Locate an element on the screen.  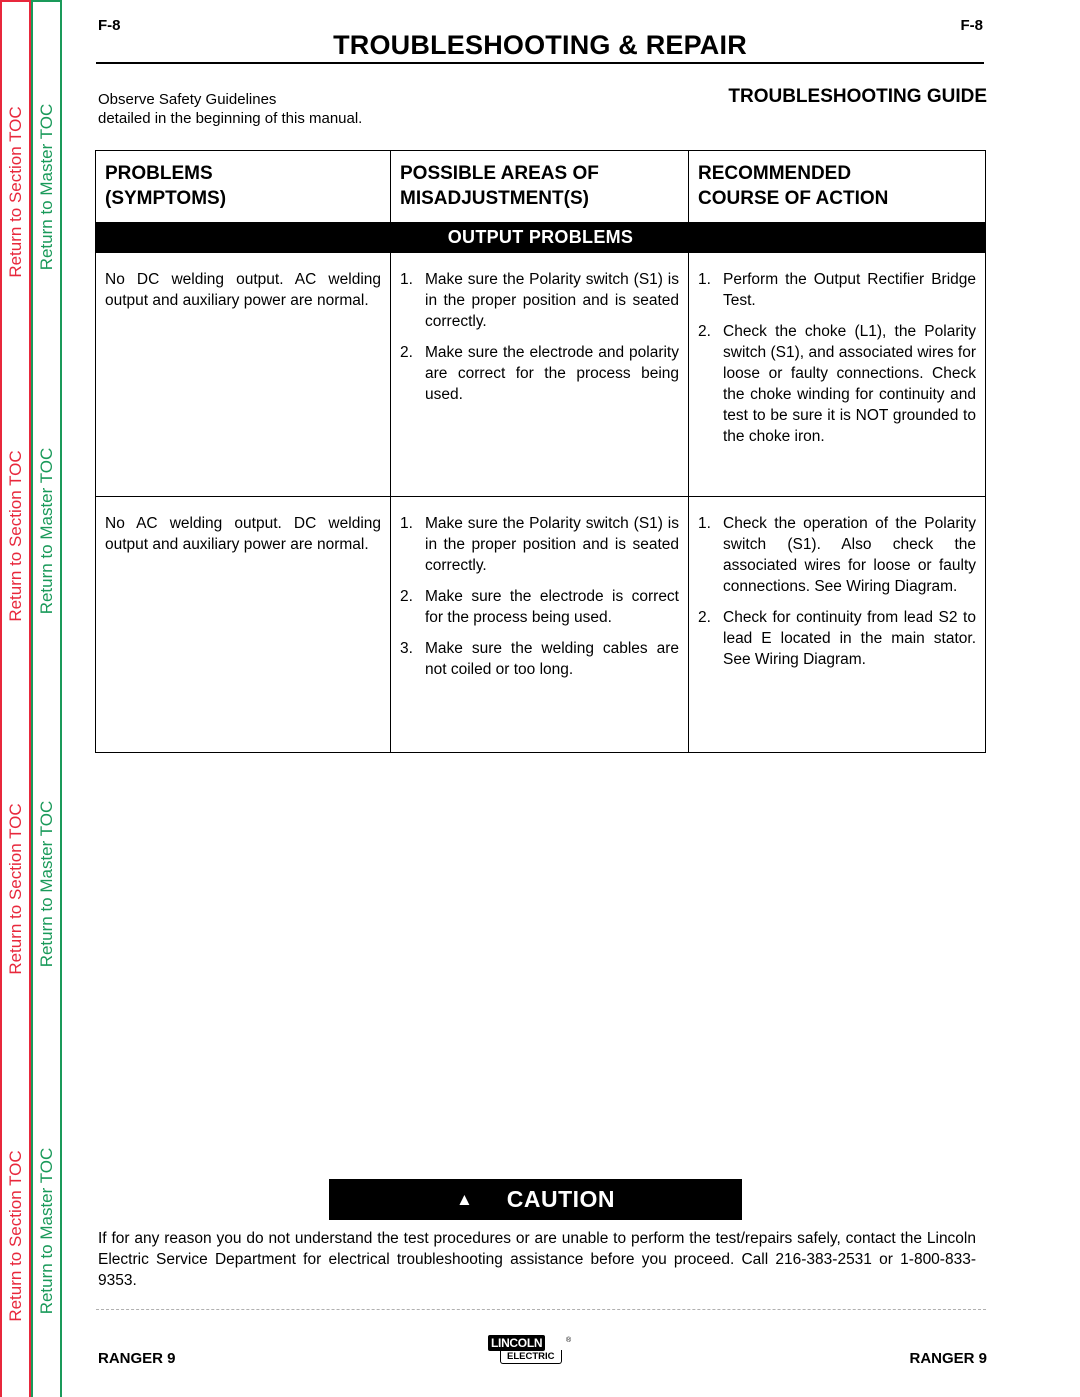
logo-electric-text: ELECTRIC is located at coordinates (531, 1357).